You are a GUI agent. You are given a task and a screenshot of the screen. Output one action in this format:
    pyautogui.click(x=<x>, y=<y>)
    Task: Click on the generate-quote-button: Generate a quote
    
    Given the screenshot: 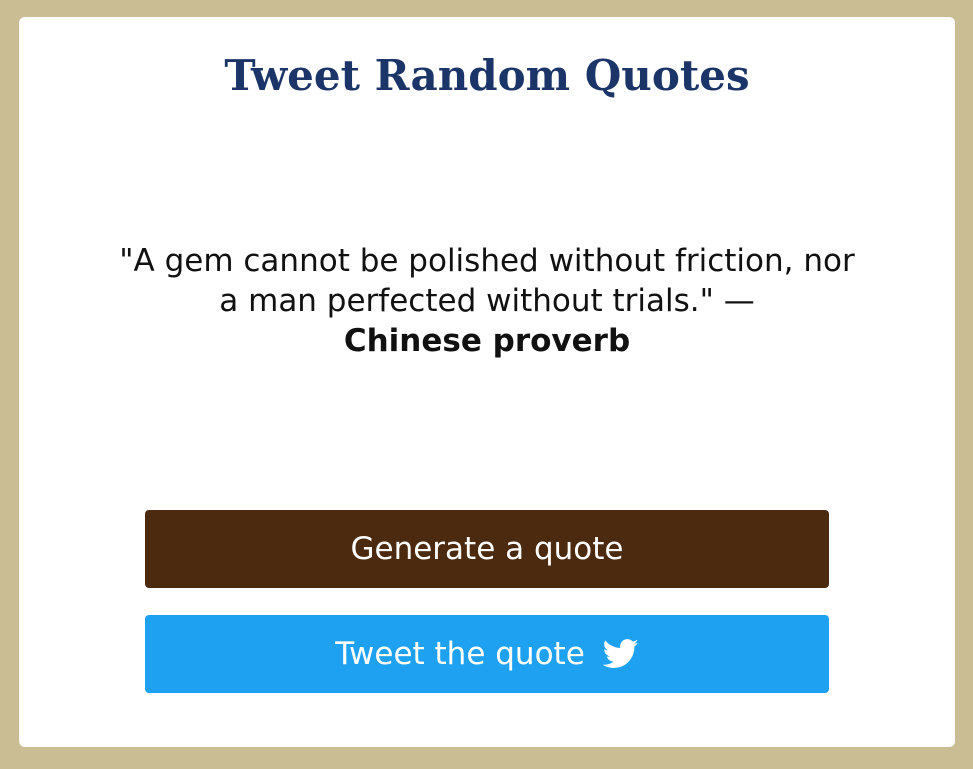 What is the action you would take?
    pyautogui.click(x=487, y=549)
    